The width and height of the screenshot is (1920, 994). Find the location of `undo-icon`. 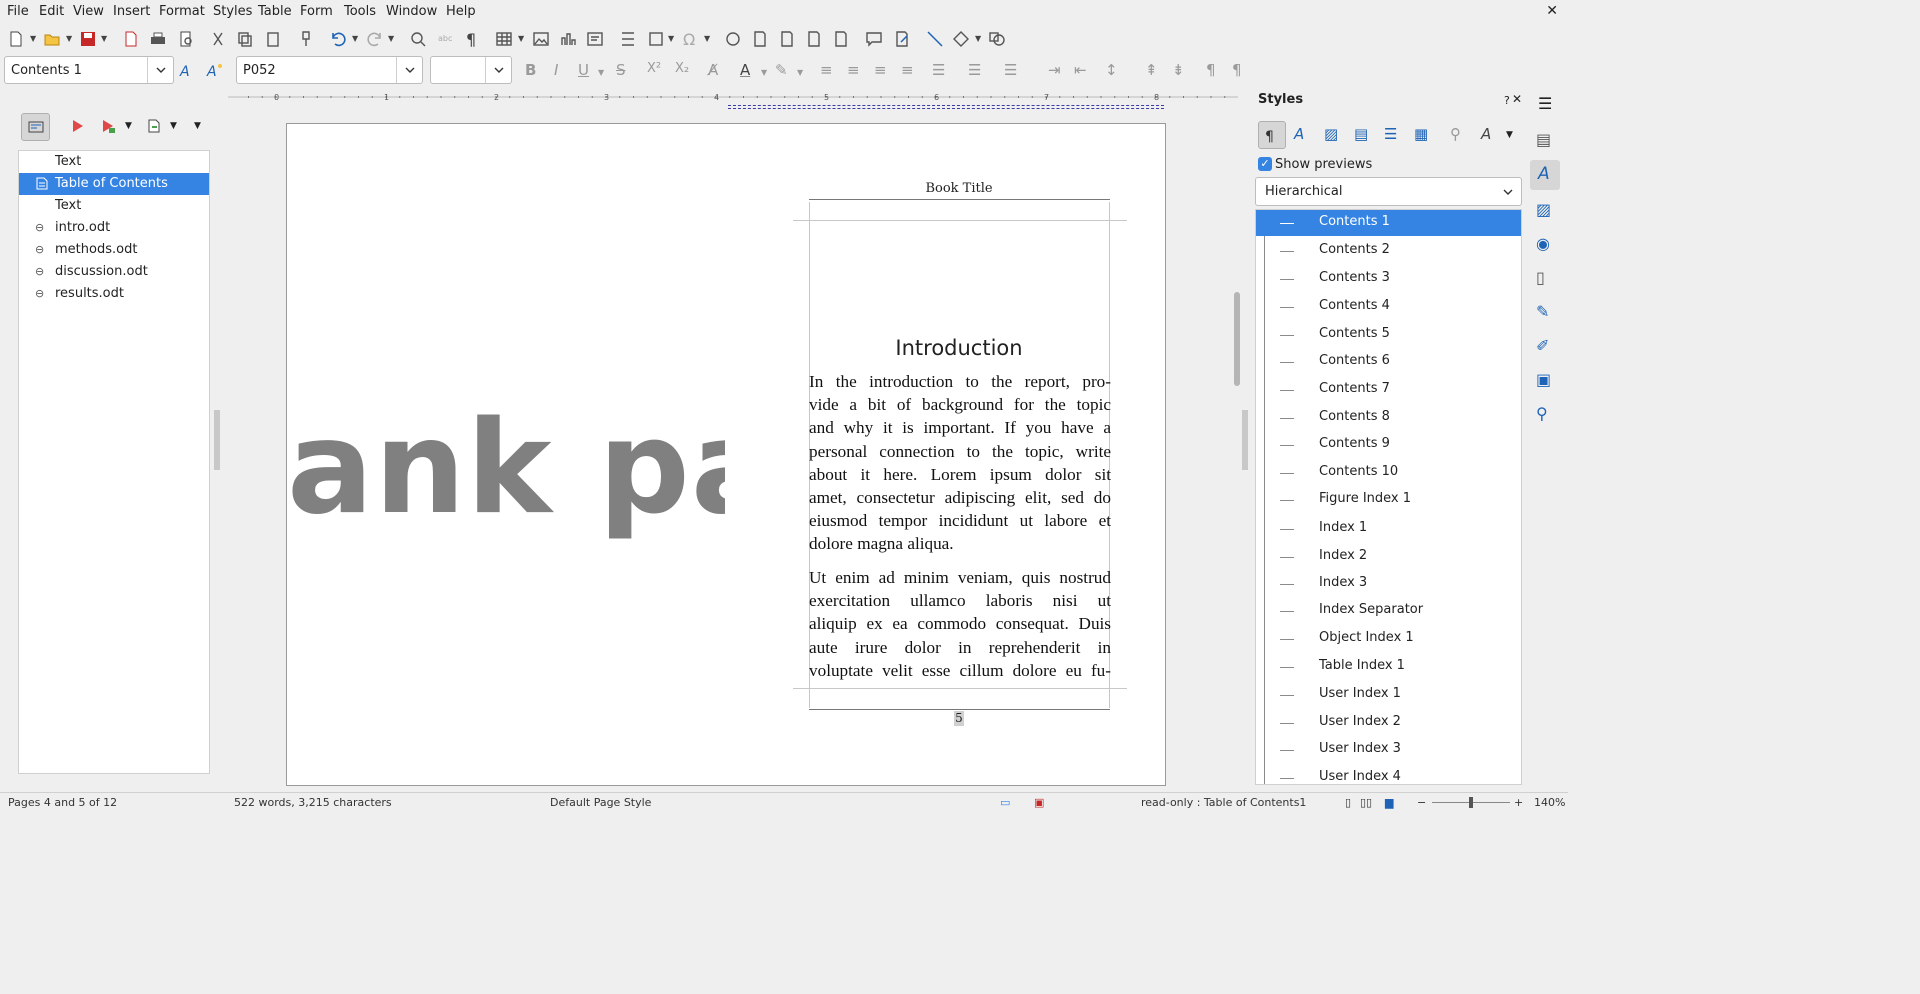

undo-icon is located at coordinates (338, 39).